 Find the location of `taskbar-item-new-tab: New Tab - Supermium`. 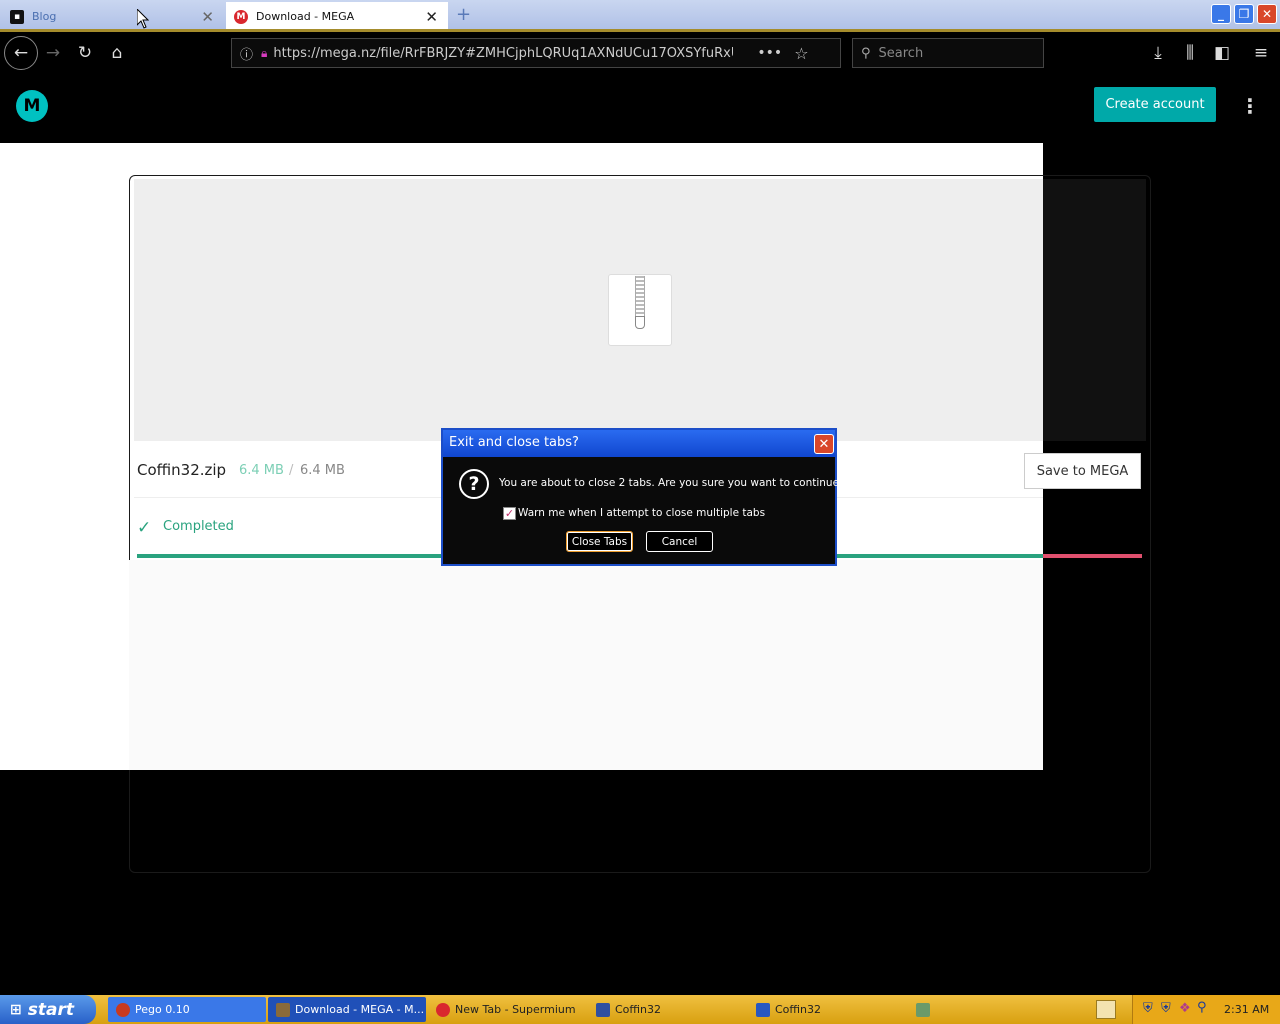

taskbar-item-new-tab: New Tab - Supermium is located at coordinates (507, 1009).